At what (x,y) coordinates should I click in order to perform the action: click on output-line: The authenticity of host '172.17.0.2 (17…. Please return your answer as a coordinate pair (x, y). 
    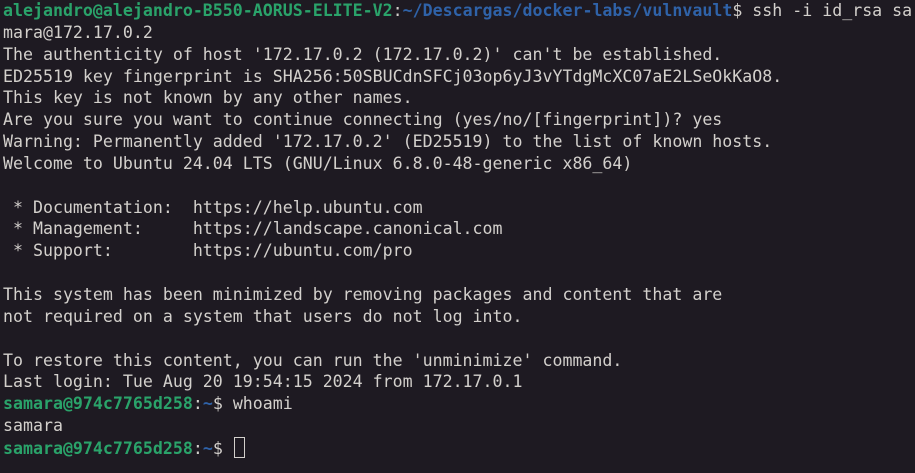
    Looking at the image, I should click on (363, 54).